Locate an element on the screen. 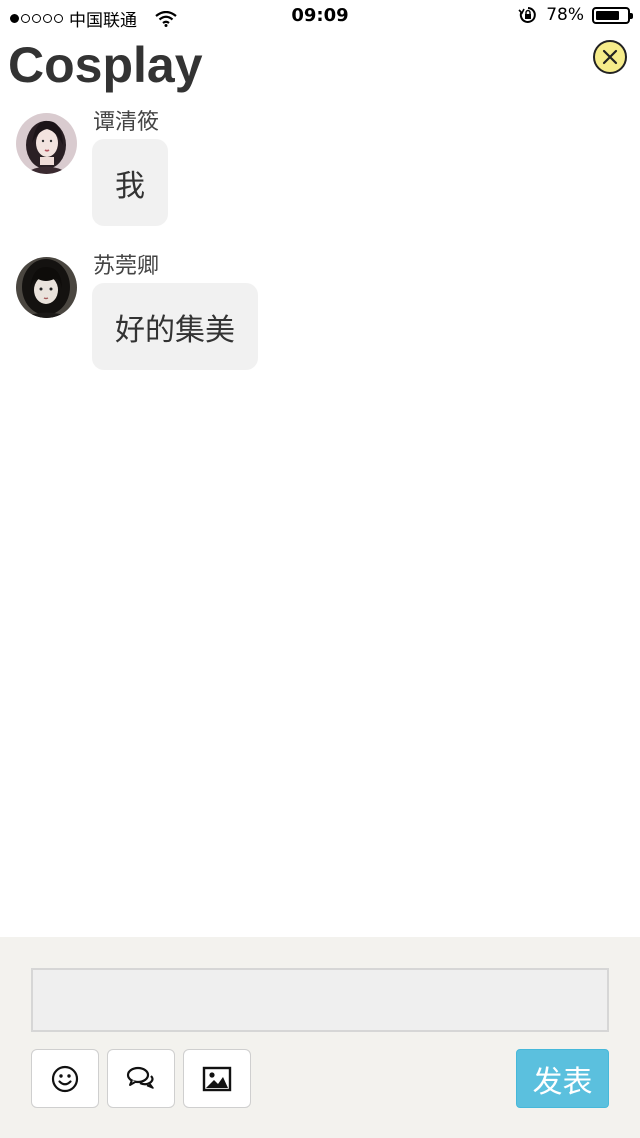  image-icon is located at coordinates (217, 1078).